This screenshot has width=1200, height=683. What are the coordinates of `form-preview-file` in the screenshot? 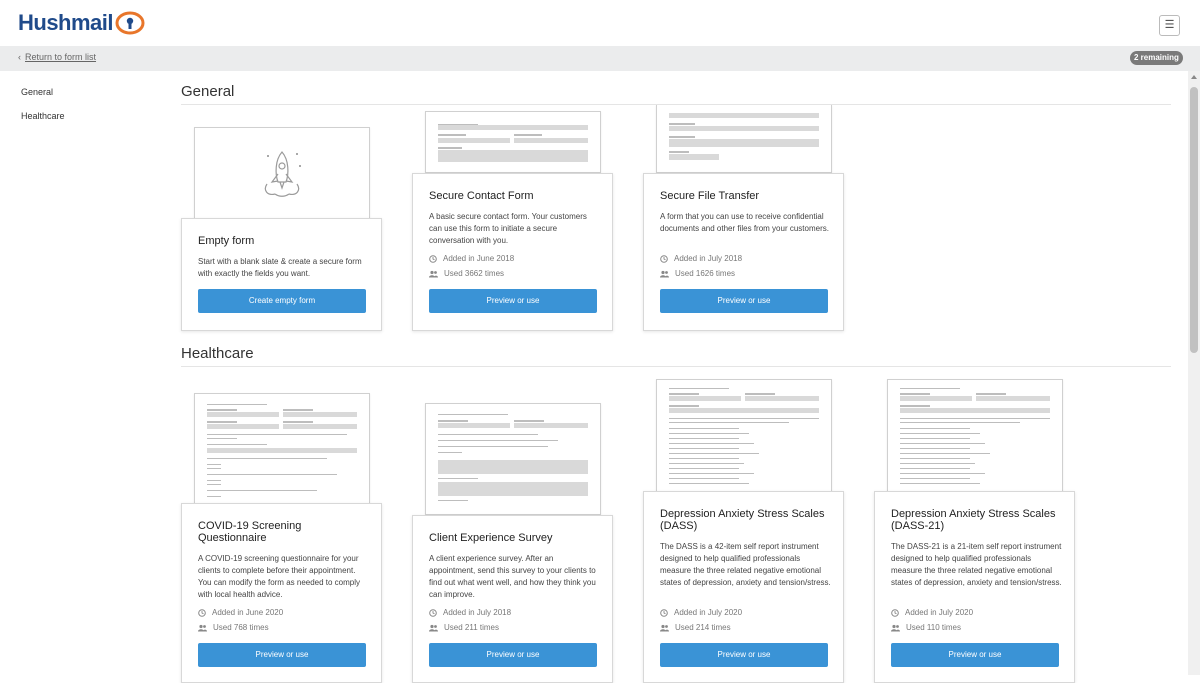 It's located at (744, 139).